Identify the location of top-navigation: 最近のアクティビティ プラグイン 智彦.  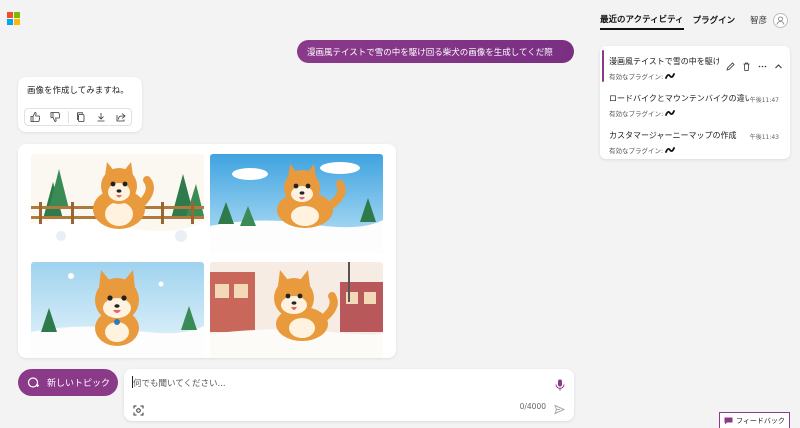
(694, 21).